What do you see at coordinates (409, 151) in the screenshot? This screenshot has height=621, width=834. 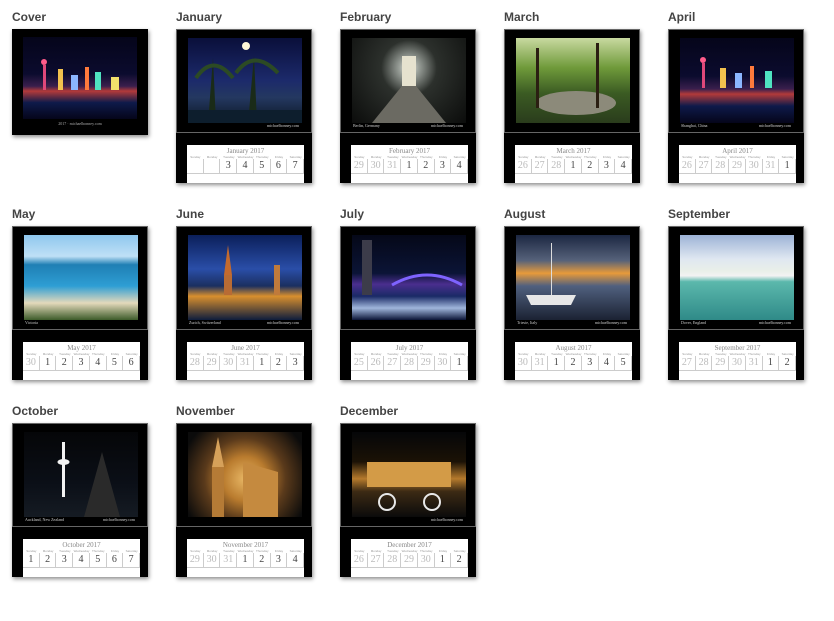 I see `calendar-title-february: February 2017` at bounding box center [409, 151].